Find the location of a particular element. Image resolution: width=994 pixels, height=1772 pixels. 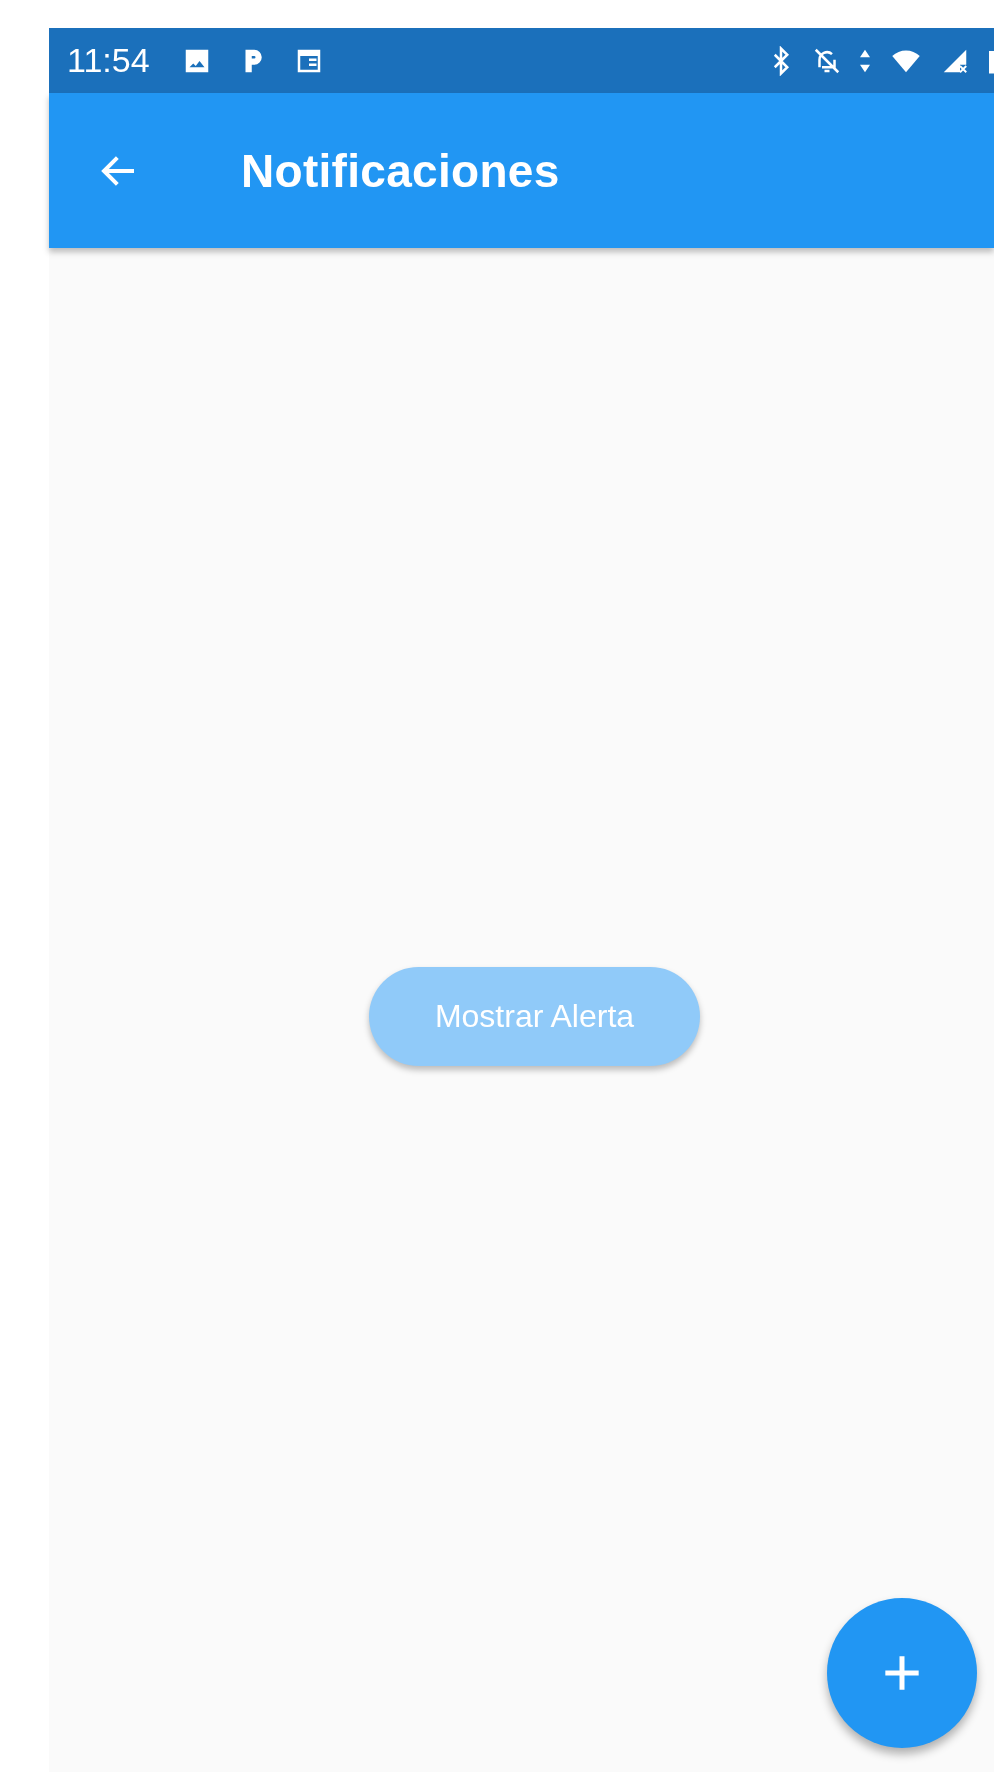

show-alert-button: Mostrar Alerta is located at coordinates (534, 1016).